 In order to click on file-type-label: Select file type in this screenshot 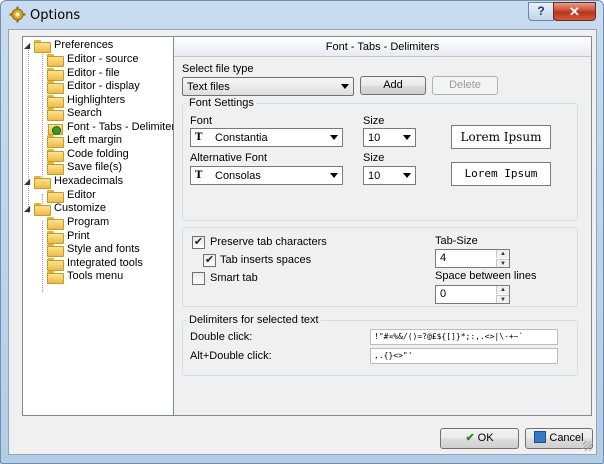, I will do `click(218, 69)`.